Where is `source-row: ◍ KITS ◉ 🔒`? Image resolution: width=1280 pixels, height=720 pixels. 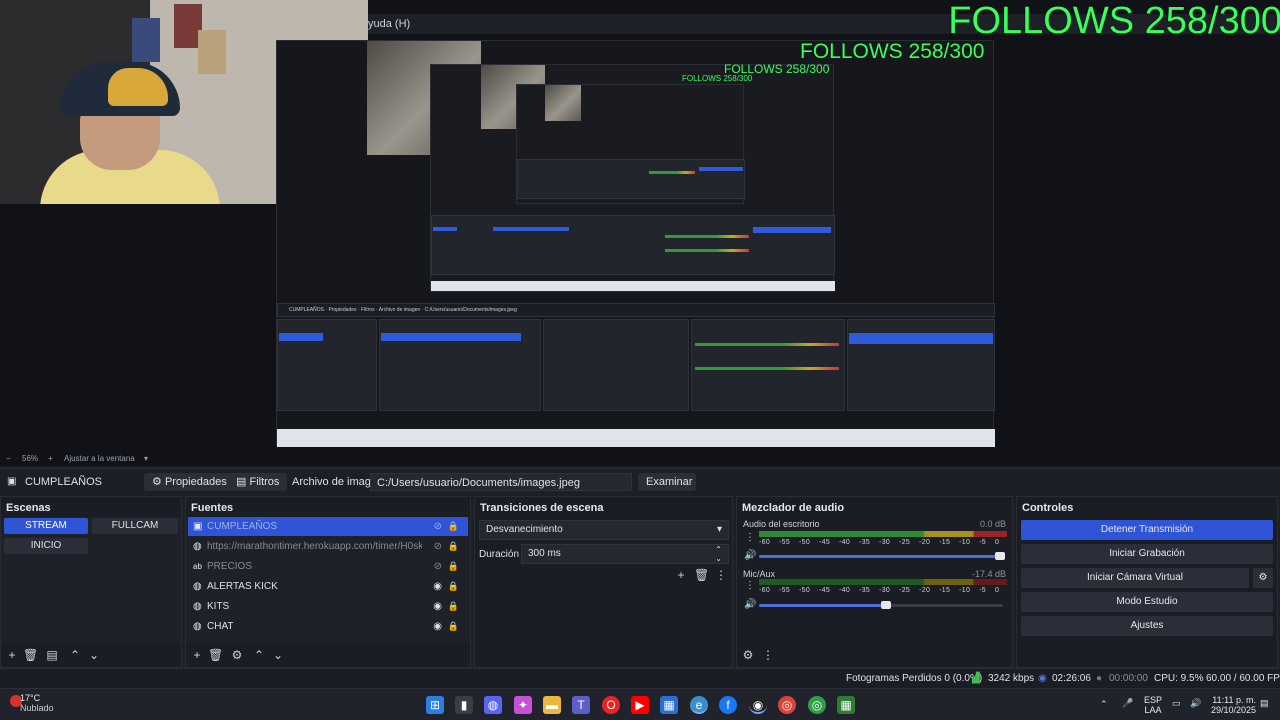 source-row: ◍ KITS ◉ 🔒 is located at coordinates (328, 606).